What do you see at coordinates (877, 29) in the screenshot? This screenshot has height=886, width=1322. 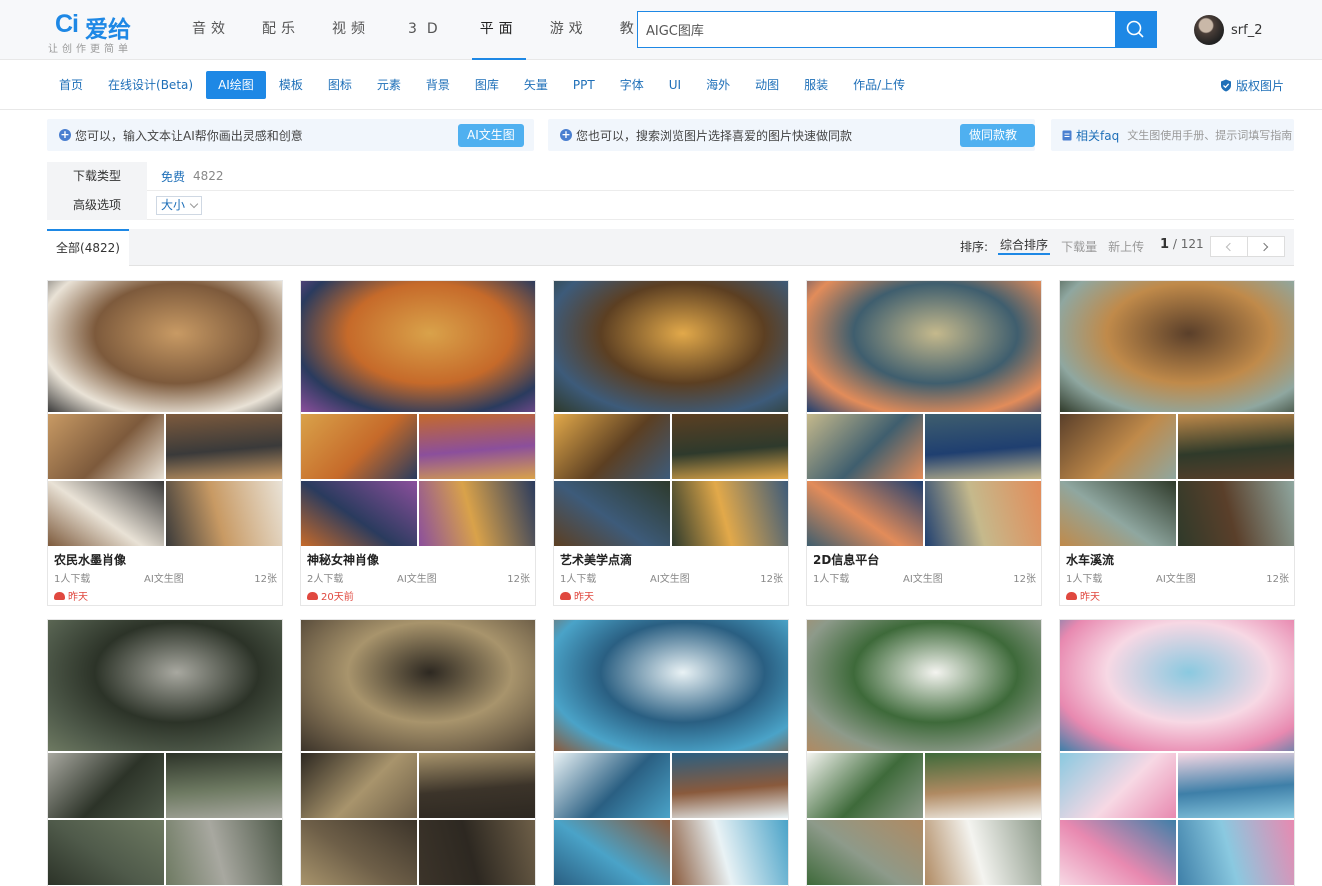 I see `search-input` at bounding box center [877, 29].